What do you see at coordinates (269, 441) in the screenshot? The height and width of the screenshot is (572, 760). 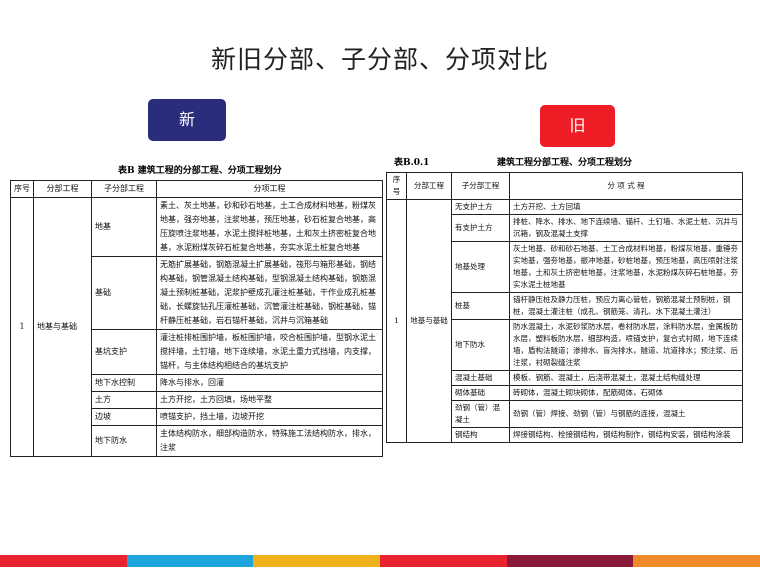 I see `items-cell: 主体结构防水，细部构造防水，特殊施工法结构防水，排水，注浆` at bounding box center [269, 441].